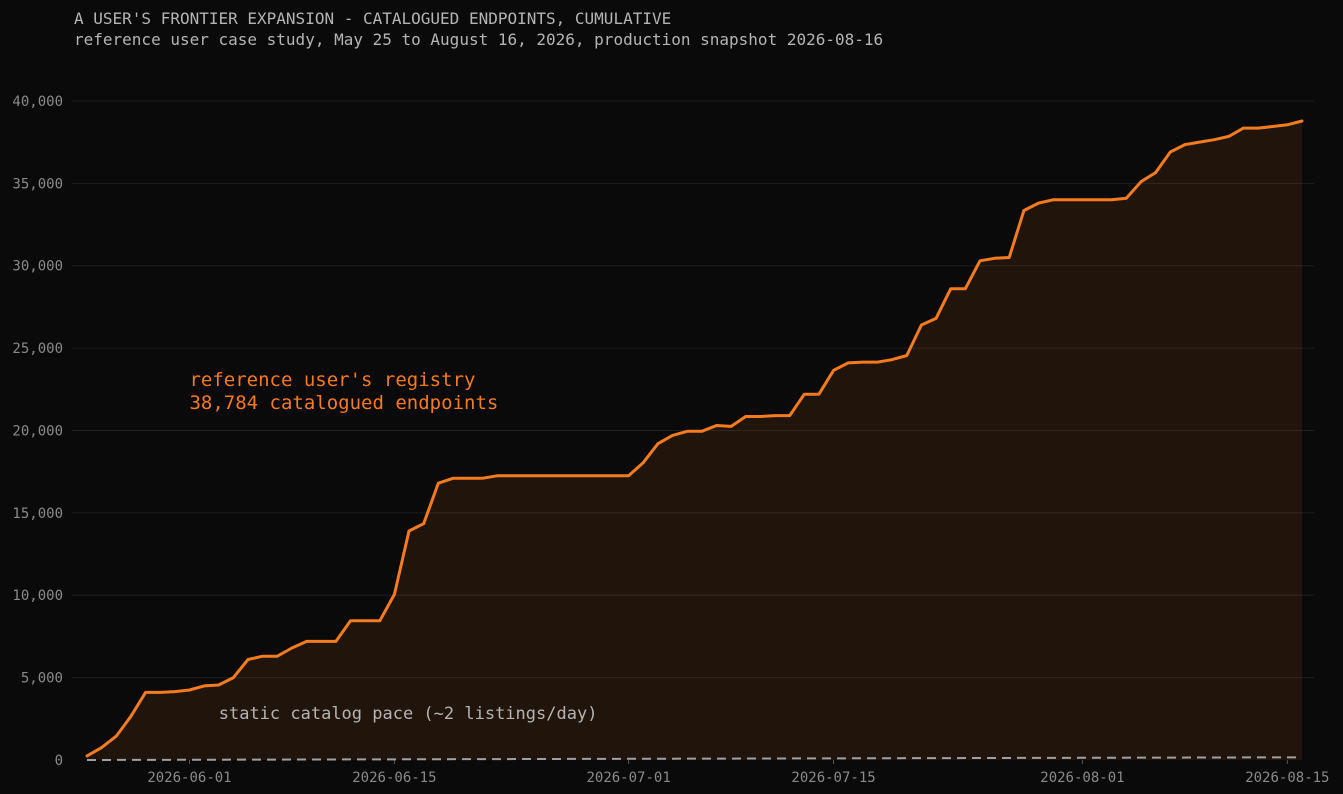 The width and height of the screenshot is (1343, 794). What do you see at coordinates (37, 102) in the screenshot?
I see `y-tick-label: 40,000` at bounding box center [37, 102].